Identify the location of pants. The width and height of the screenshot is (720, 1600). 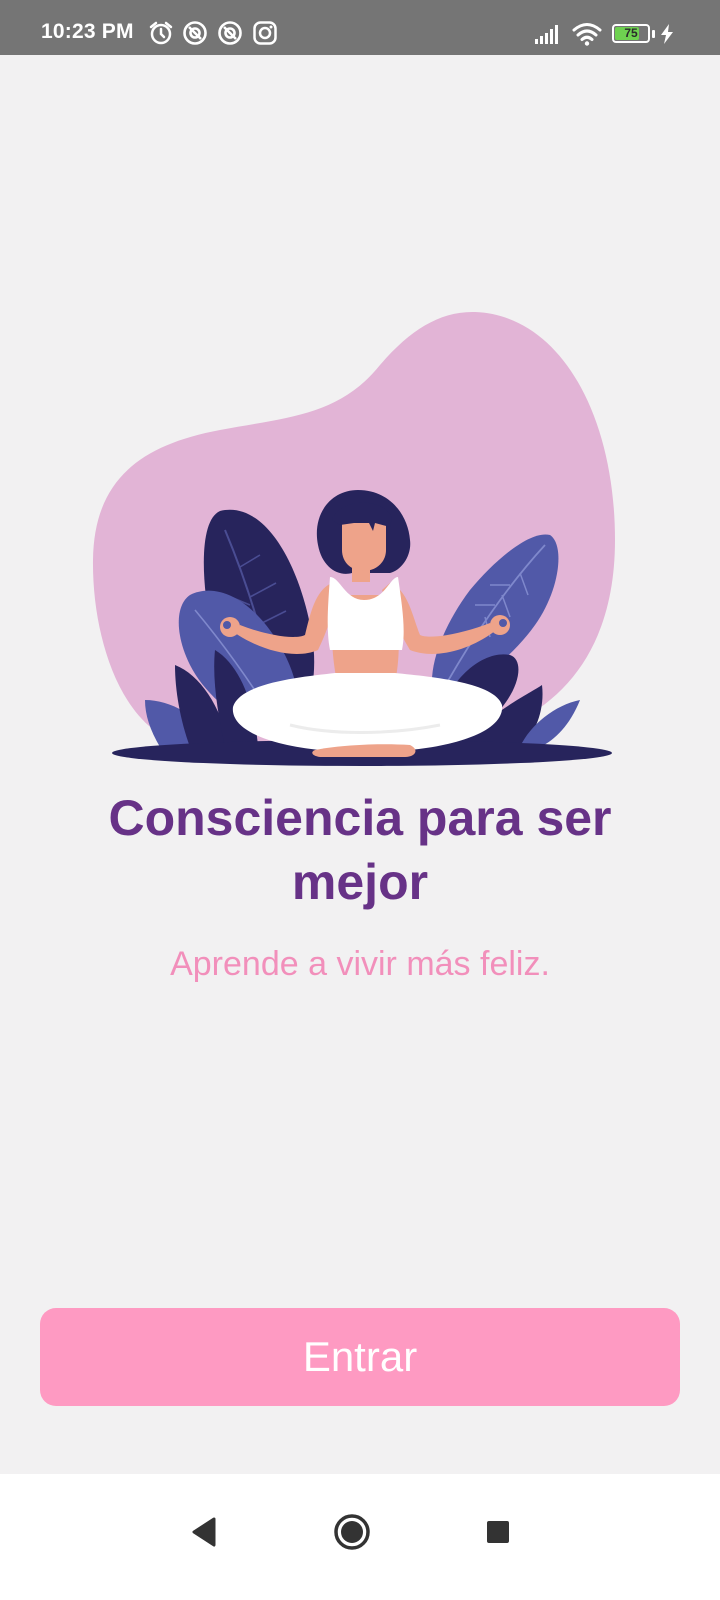
(367, 711).